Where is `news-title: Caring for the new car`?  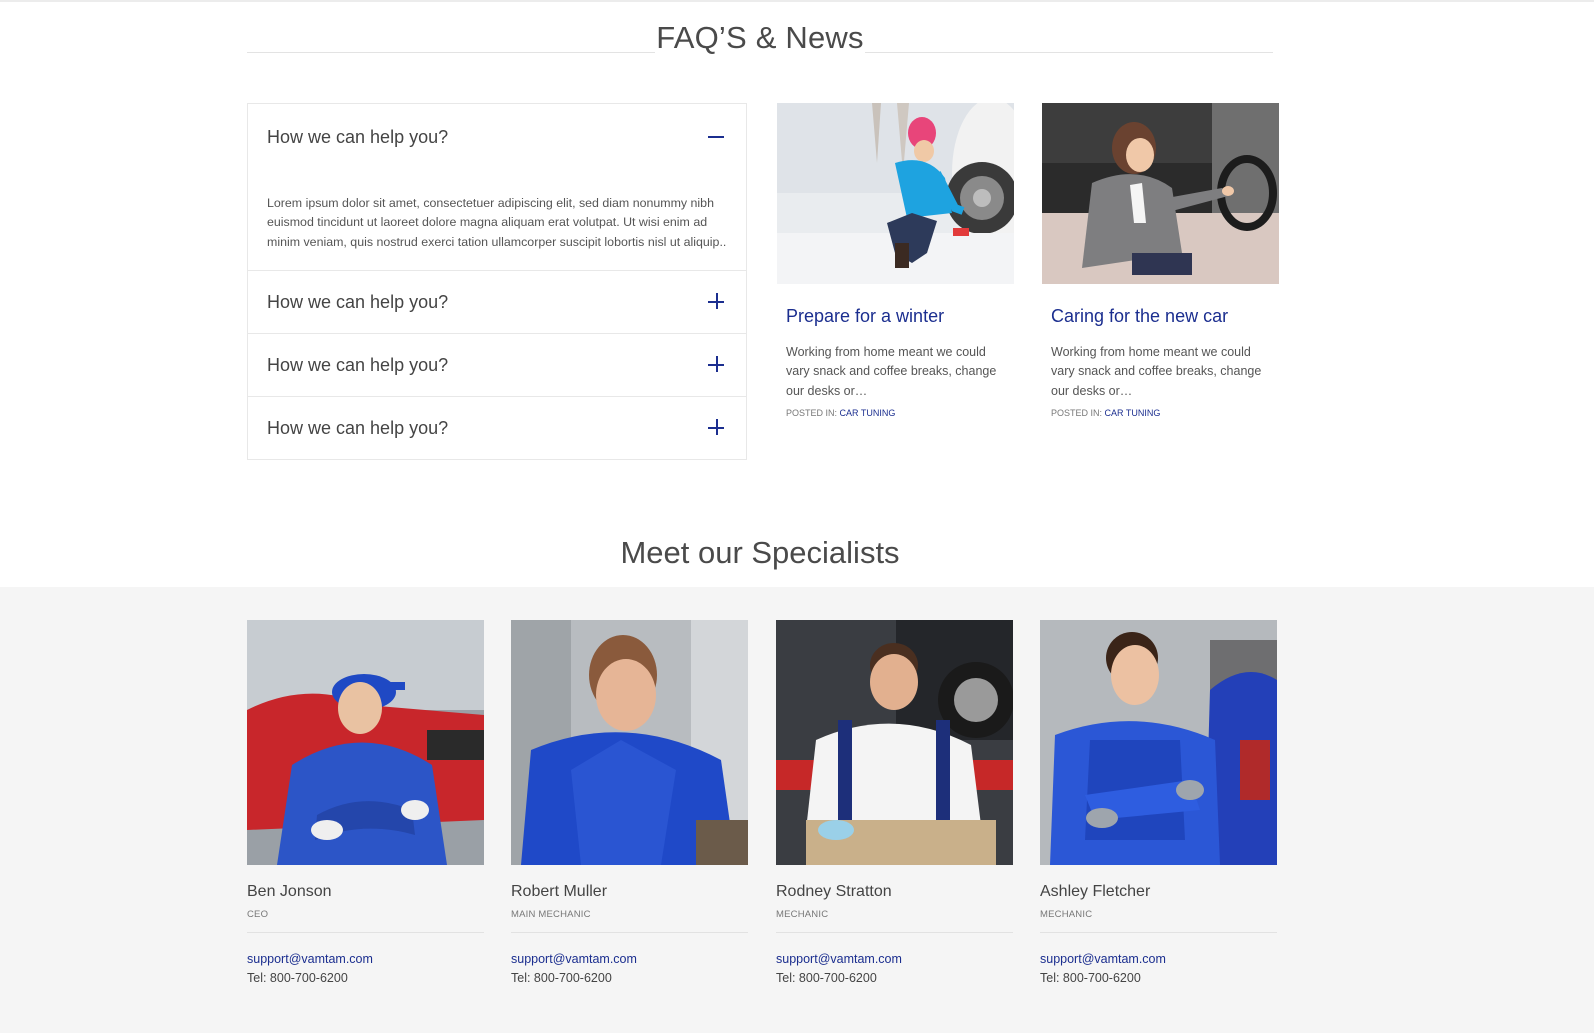 news-title: Caring for the new car is located at coordinates (1160, 316).